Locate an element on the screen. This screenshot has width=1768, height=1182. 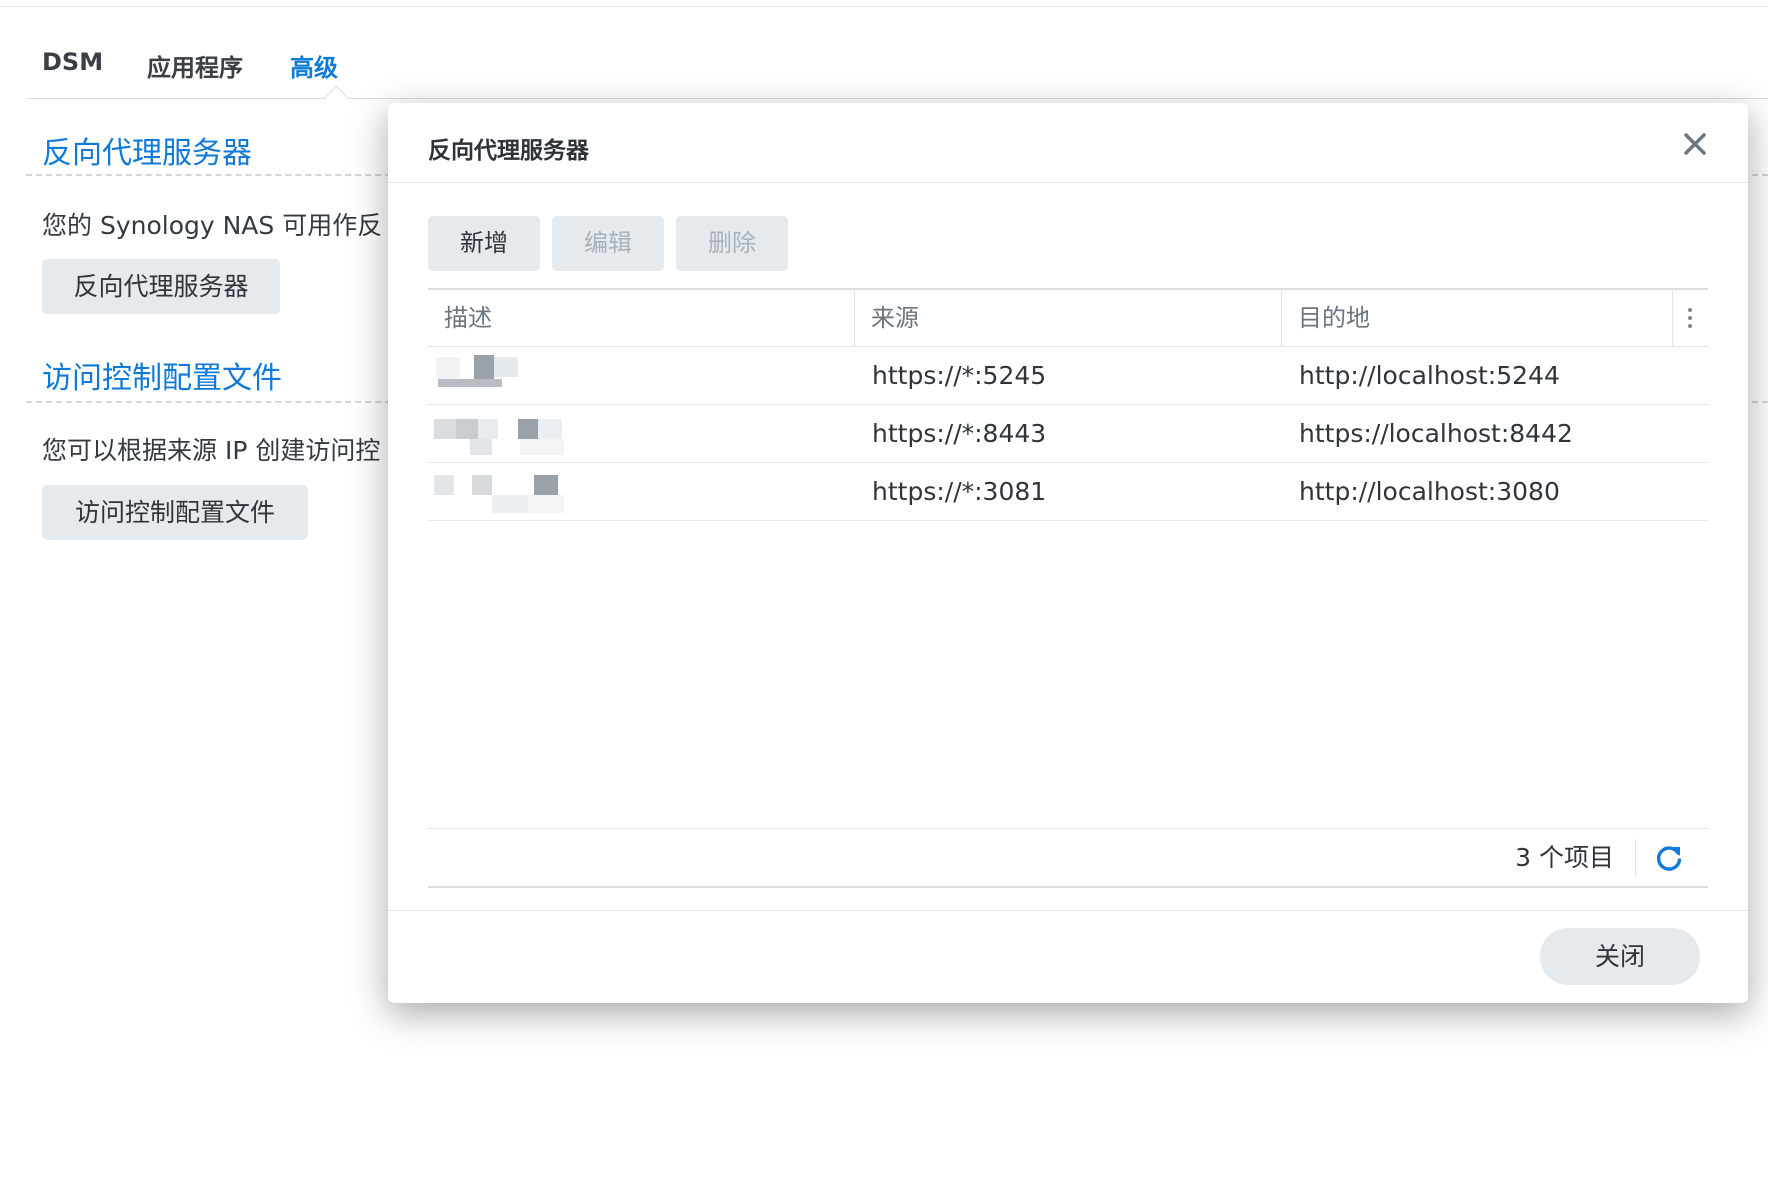
tab-applications: 应用程序 is located at coordinates (195, 65).